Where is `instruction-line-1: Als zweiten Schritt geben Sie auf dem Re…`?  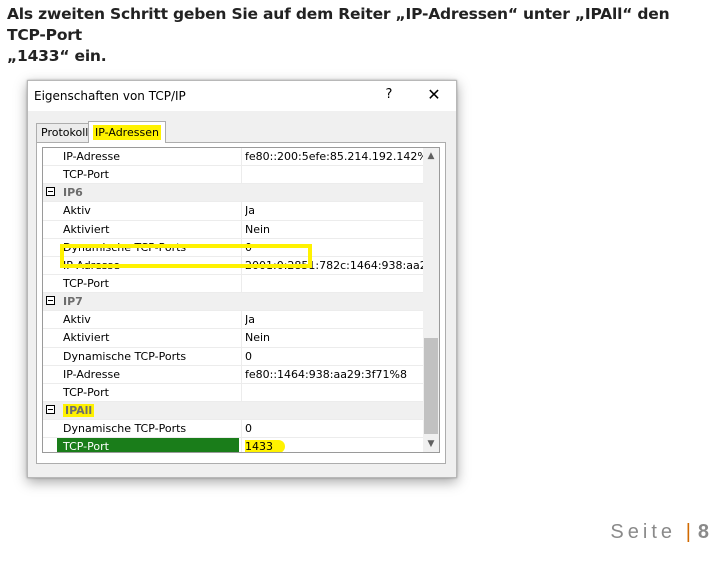 instruction-line-1: Als zweiten Schritt geben Sie auf dem Re… is located at coordinates (338, 24).